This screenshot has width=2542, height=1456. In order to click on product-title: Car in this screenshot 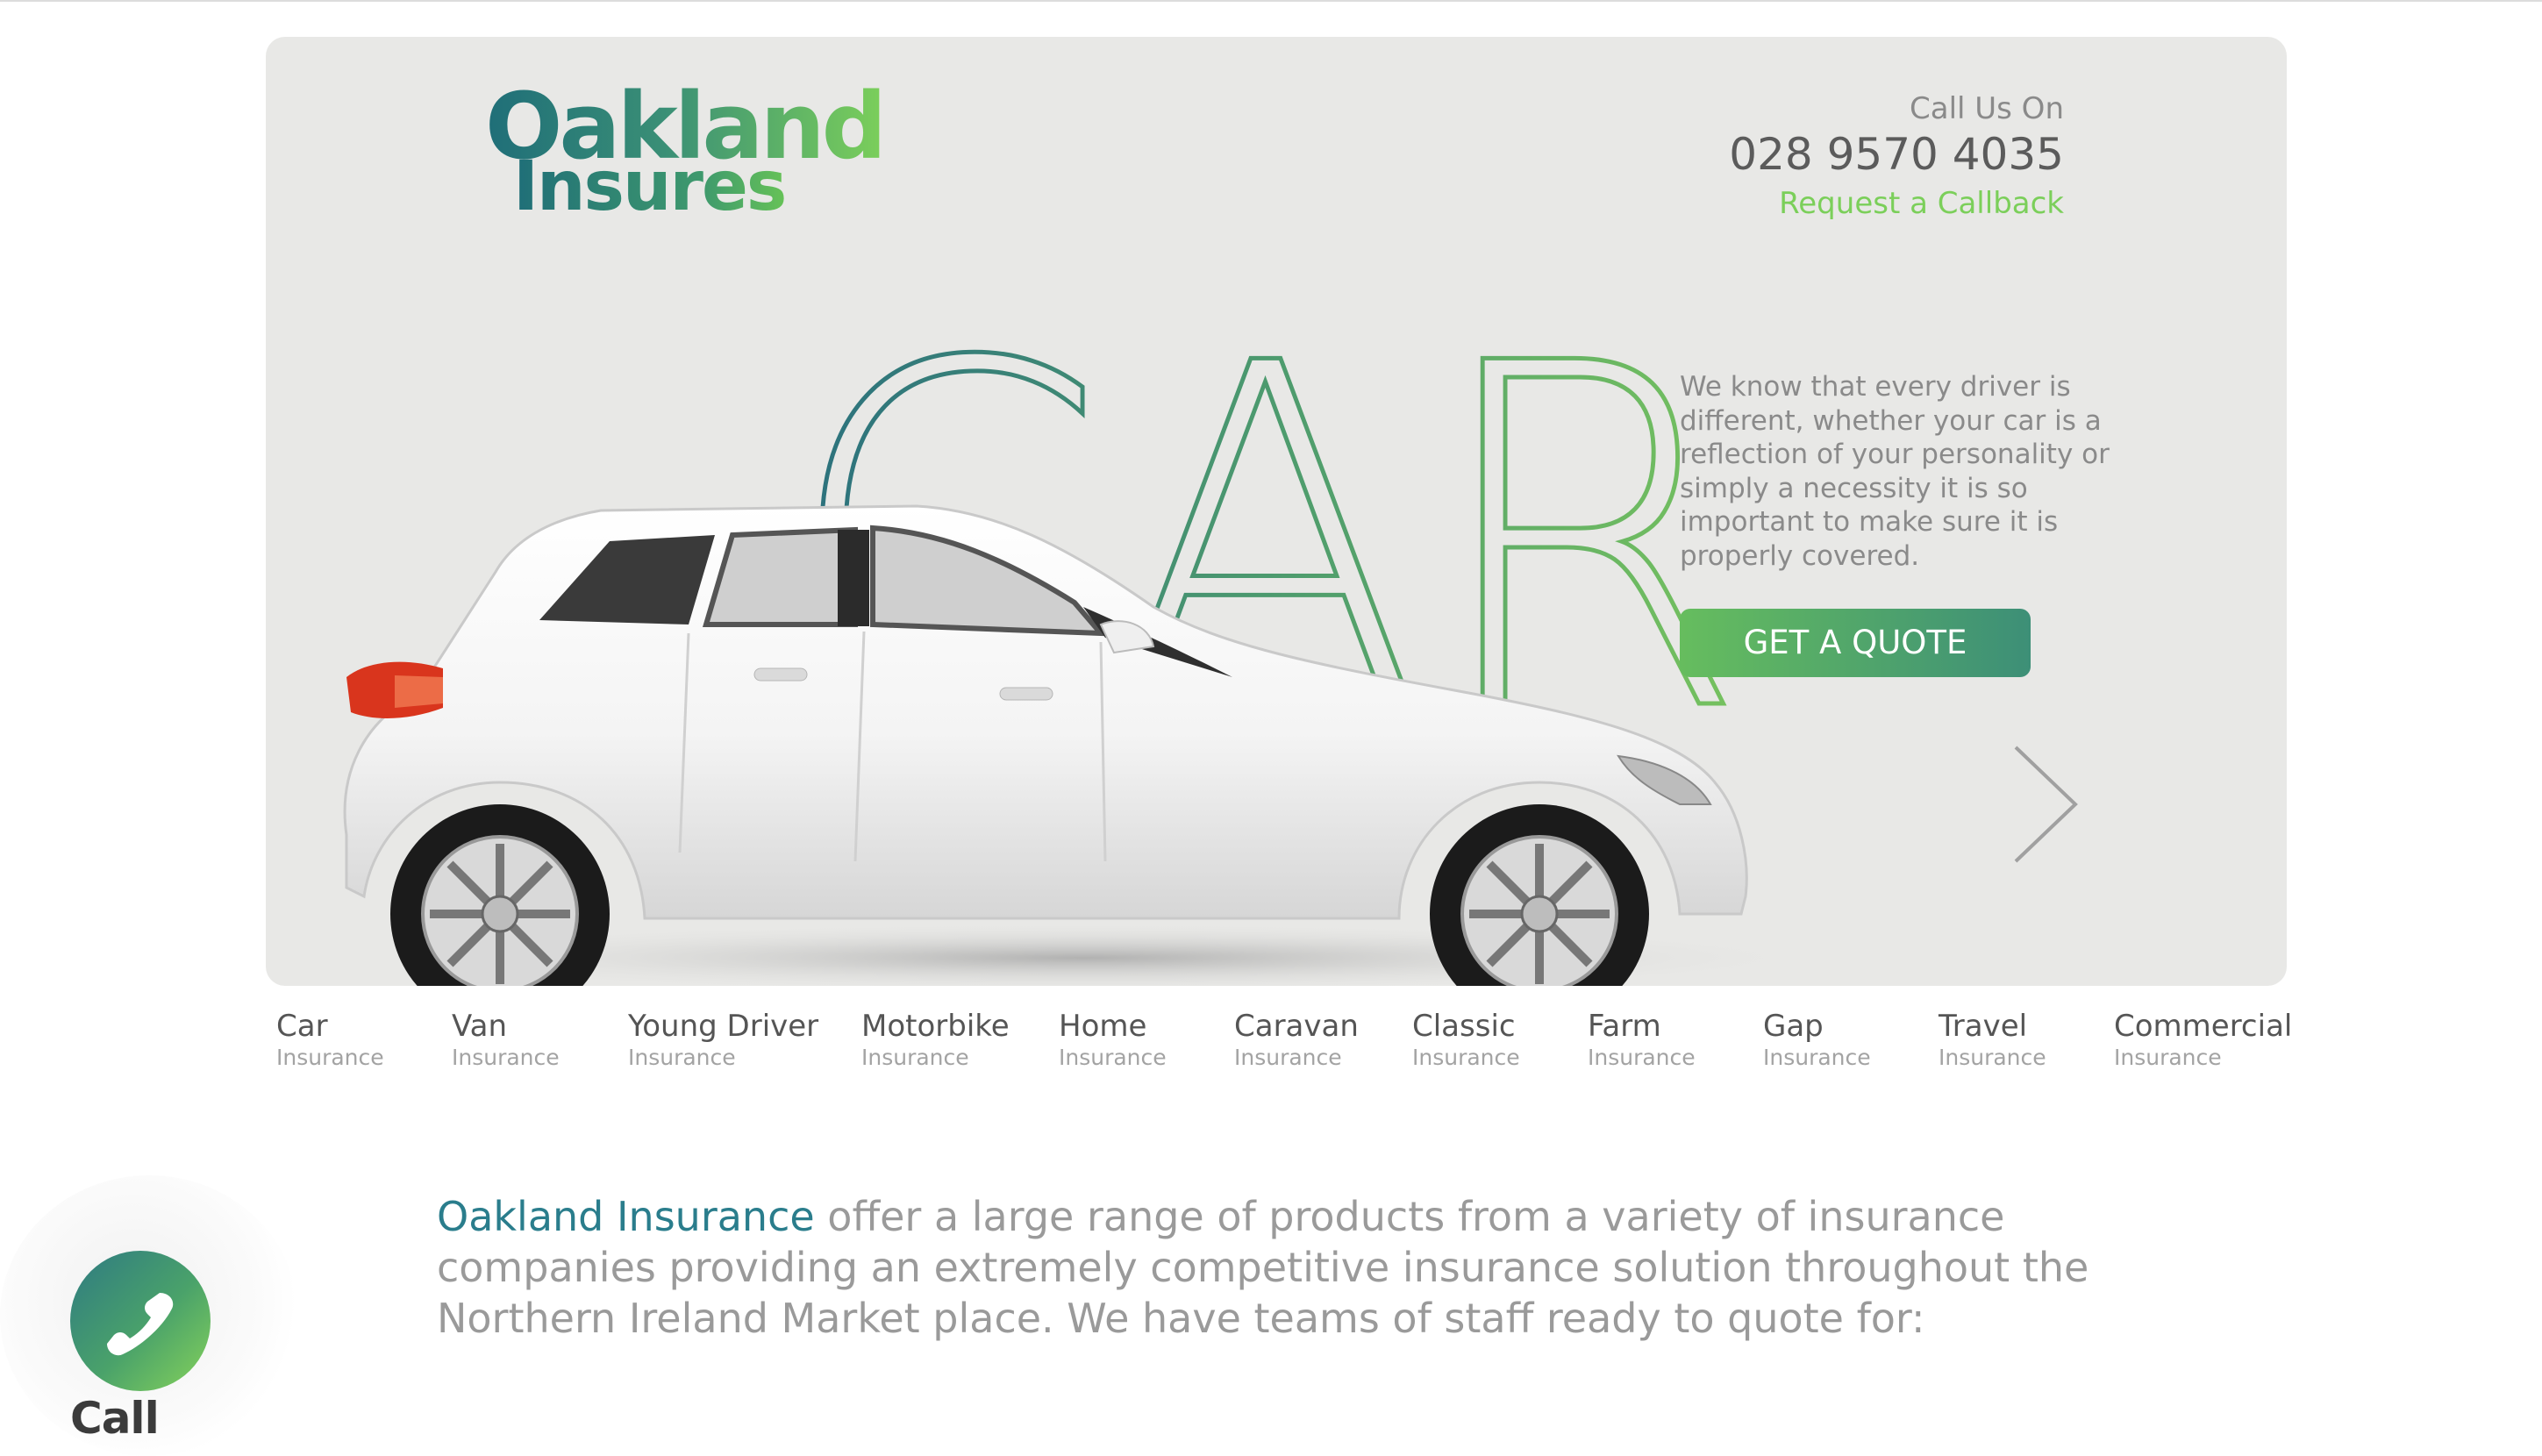, I will do `click(302, 1026)`.